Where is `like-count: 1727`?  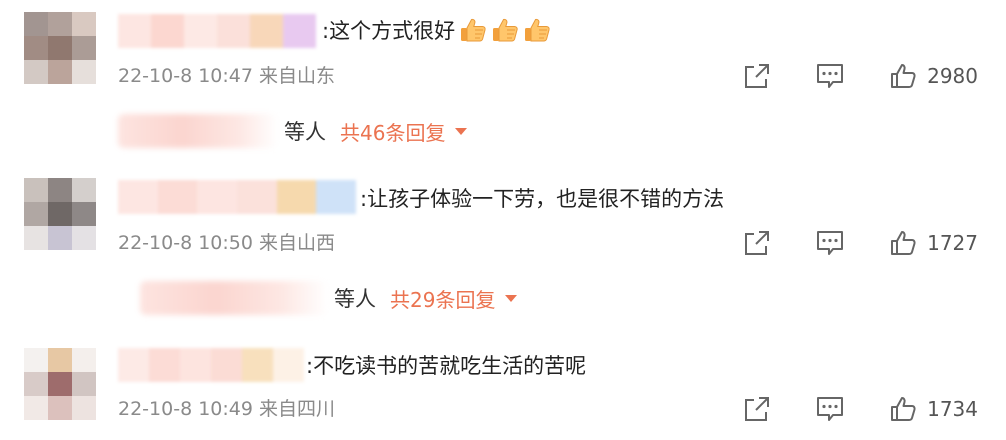
like-count: 1727 is located at coordinates (952, 243).